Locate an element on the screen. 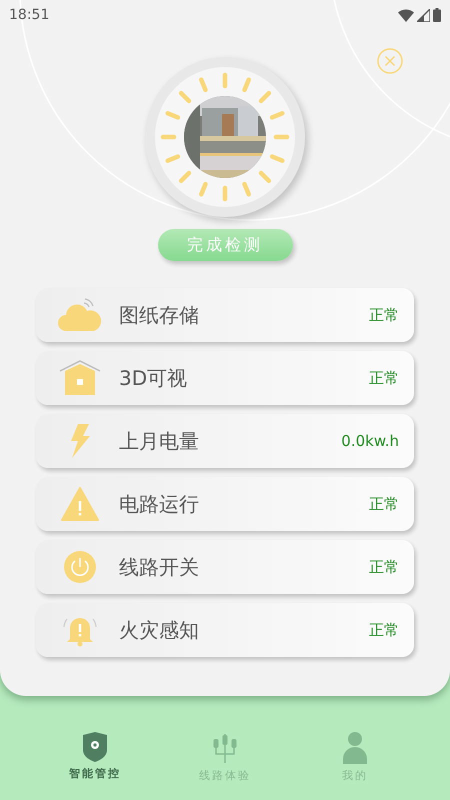 The height and width of the screenshot is (800, 450). status-row: 线路开关 正常 is located at coordinates (225, 567).